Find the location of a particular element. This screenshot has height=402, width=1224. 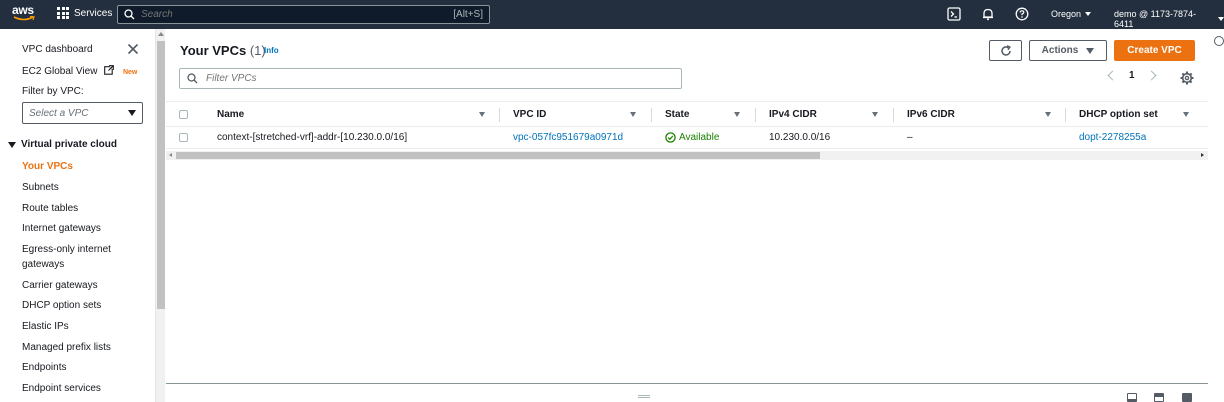

aws-logo: aws is located at coordinates (24, 14).